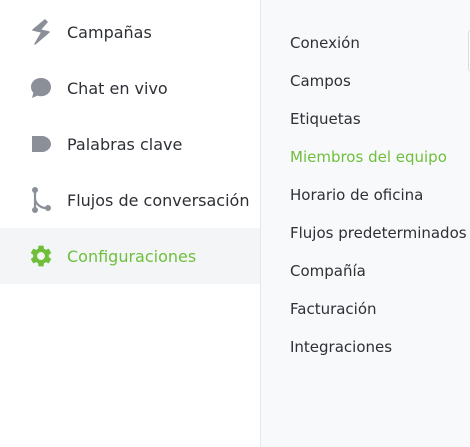 Image resolution: width=470 pixels, height=447 pixels. What do you see at coordinates (41, 200) in the screenshot?
I see `flow-branch-icon` at bounding box center [41, 200].